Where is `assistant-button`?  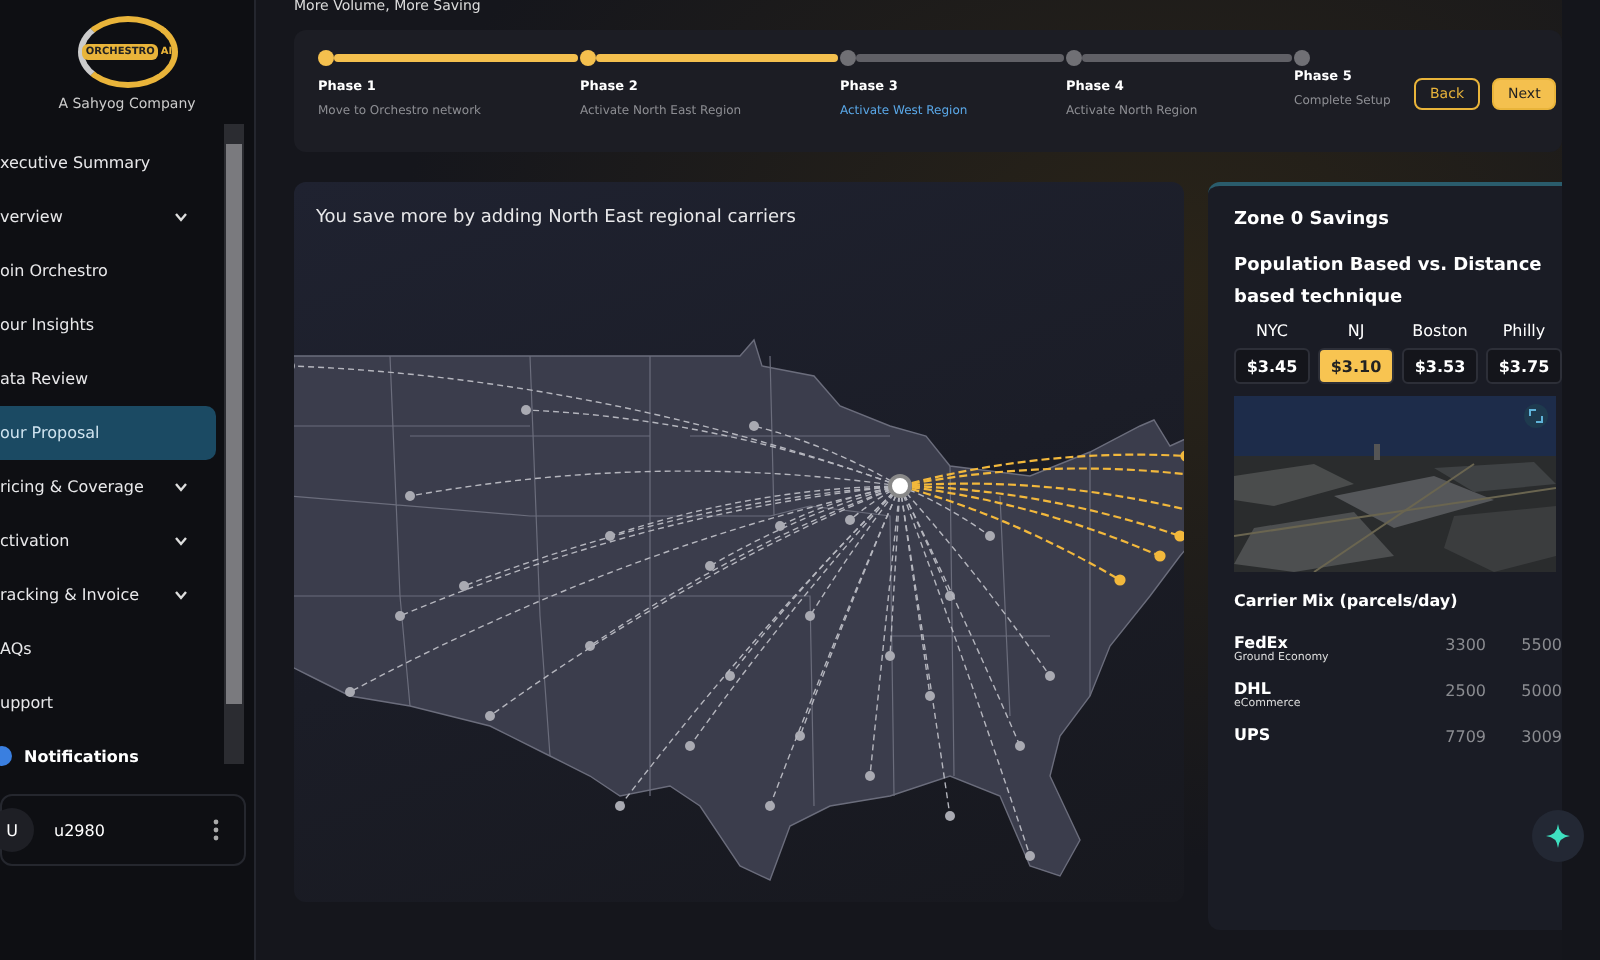
assistant-button is located at coordinates (1558, 836).